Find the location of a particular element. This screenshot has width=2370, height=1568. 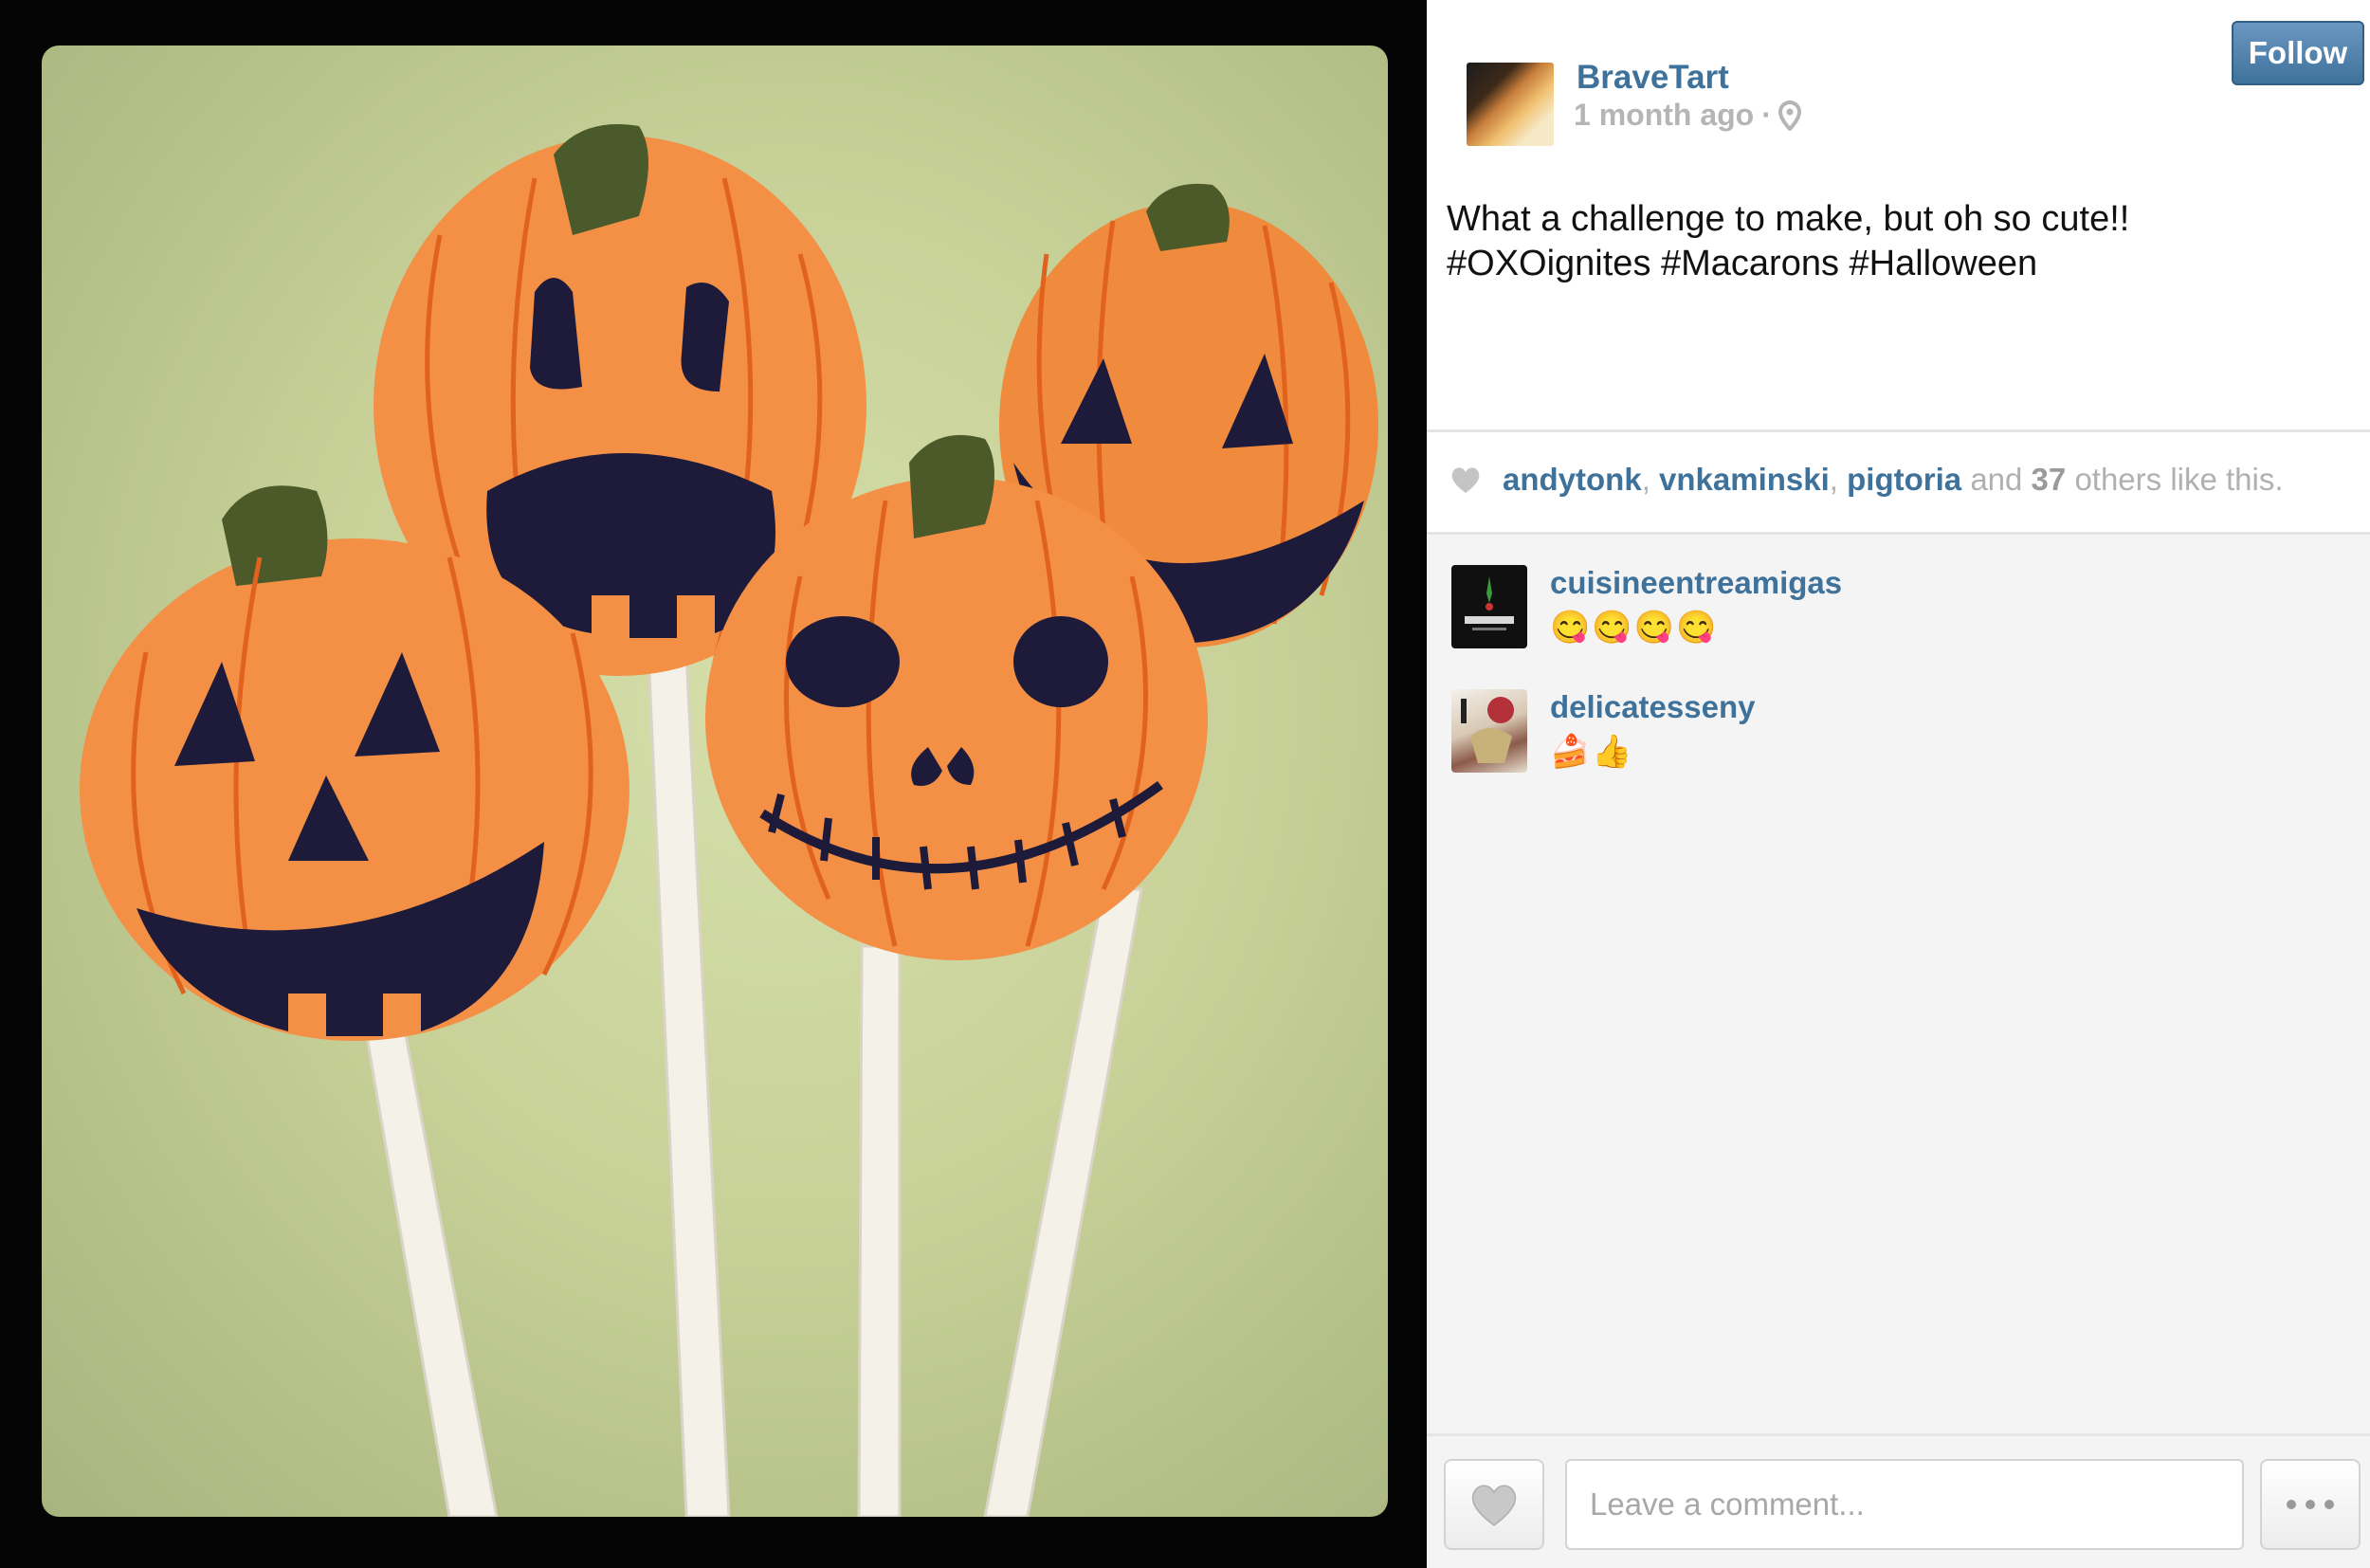

likes-count: 37 is located at coordinates (2049, 480).